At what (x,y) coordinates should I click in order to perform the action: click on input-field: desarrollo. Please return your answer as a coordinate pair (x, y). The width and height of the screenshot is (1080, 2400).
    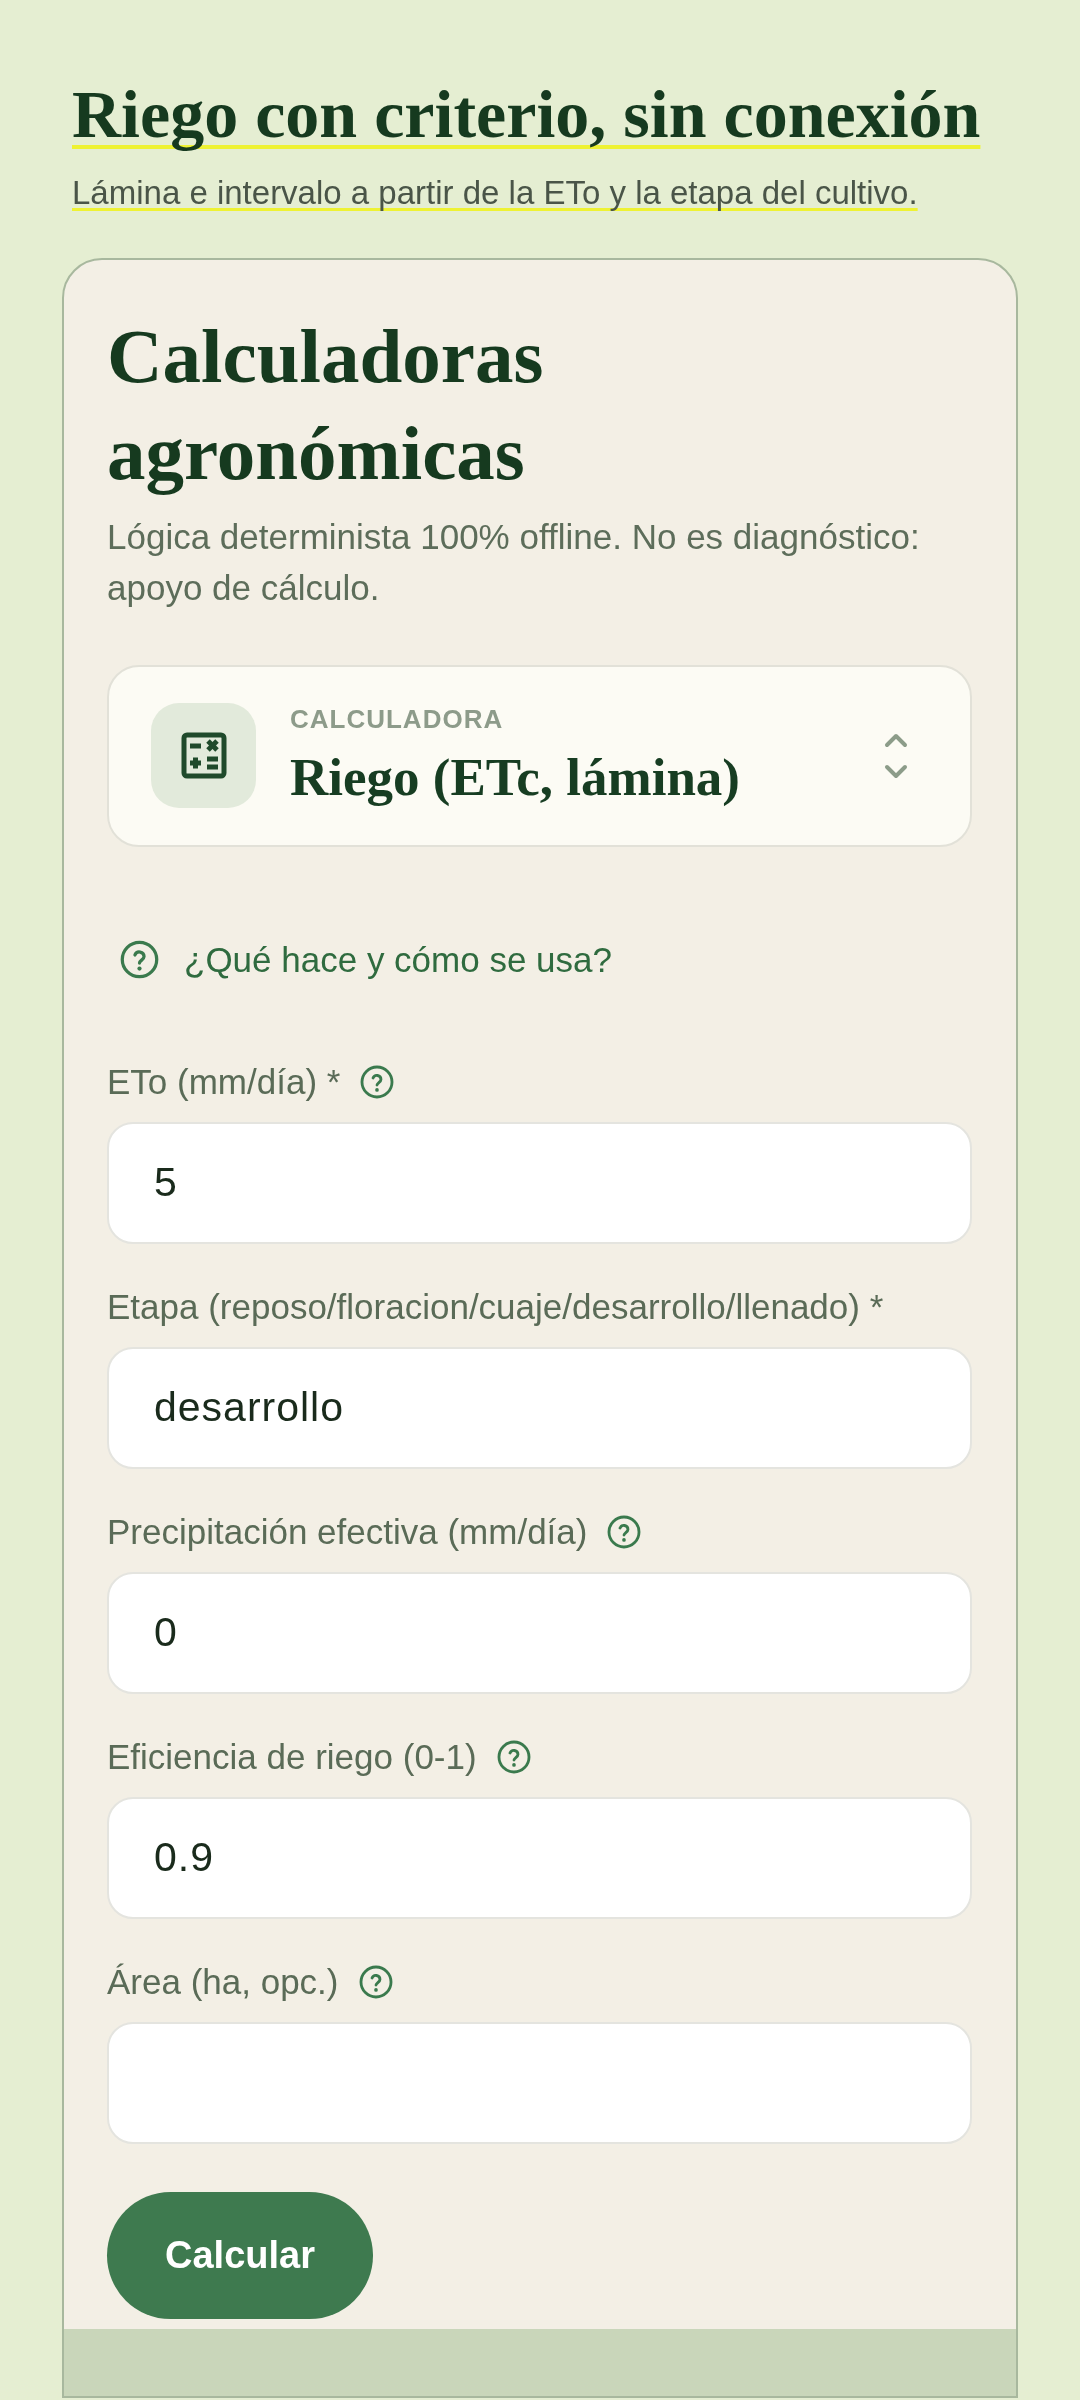
    Looking at the image, I should click on (539, 1407).